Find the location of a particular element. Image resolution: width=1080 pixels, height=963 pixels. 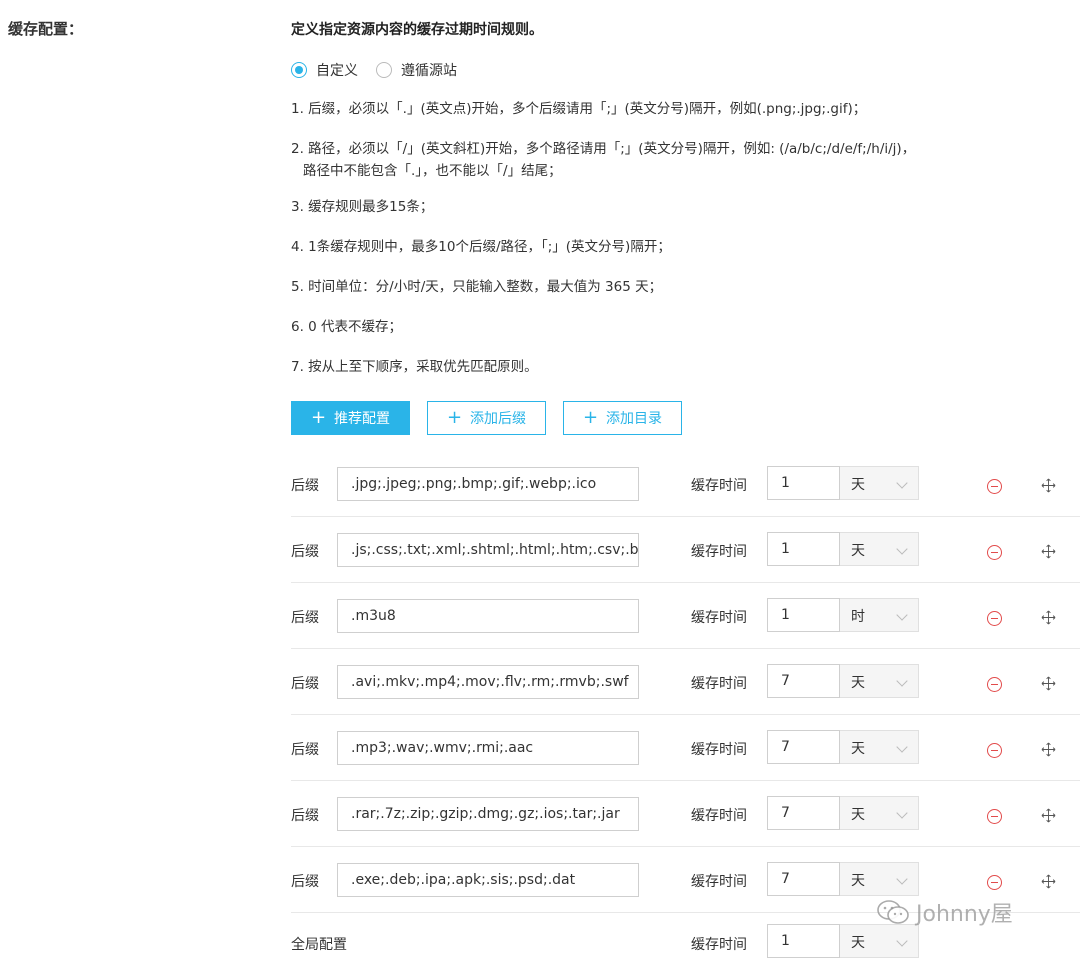

rule-item: 3. 缓存规则最多15条； is located at coordinates (362, 207).